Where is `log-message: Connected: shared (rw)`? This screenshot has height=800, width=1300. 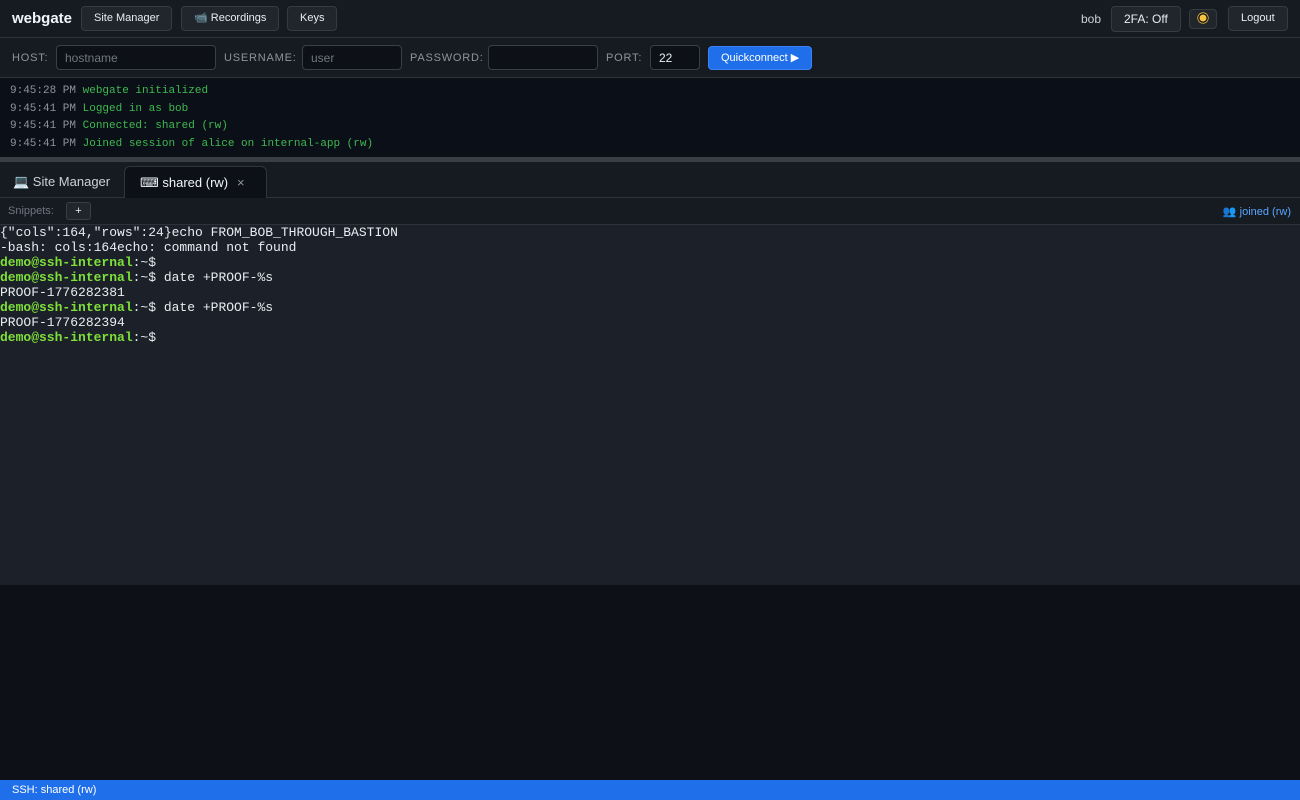
log-message: Connected: shared (rw) is located at coordinates (155, 126).